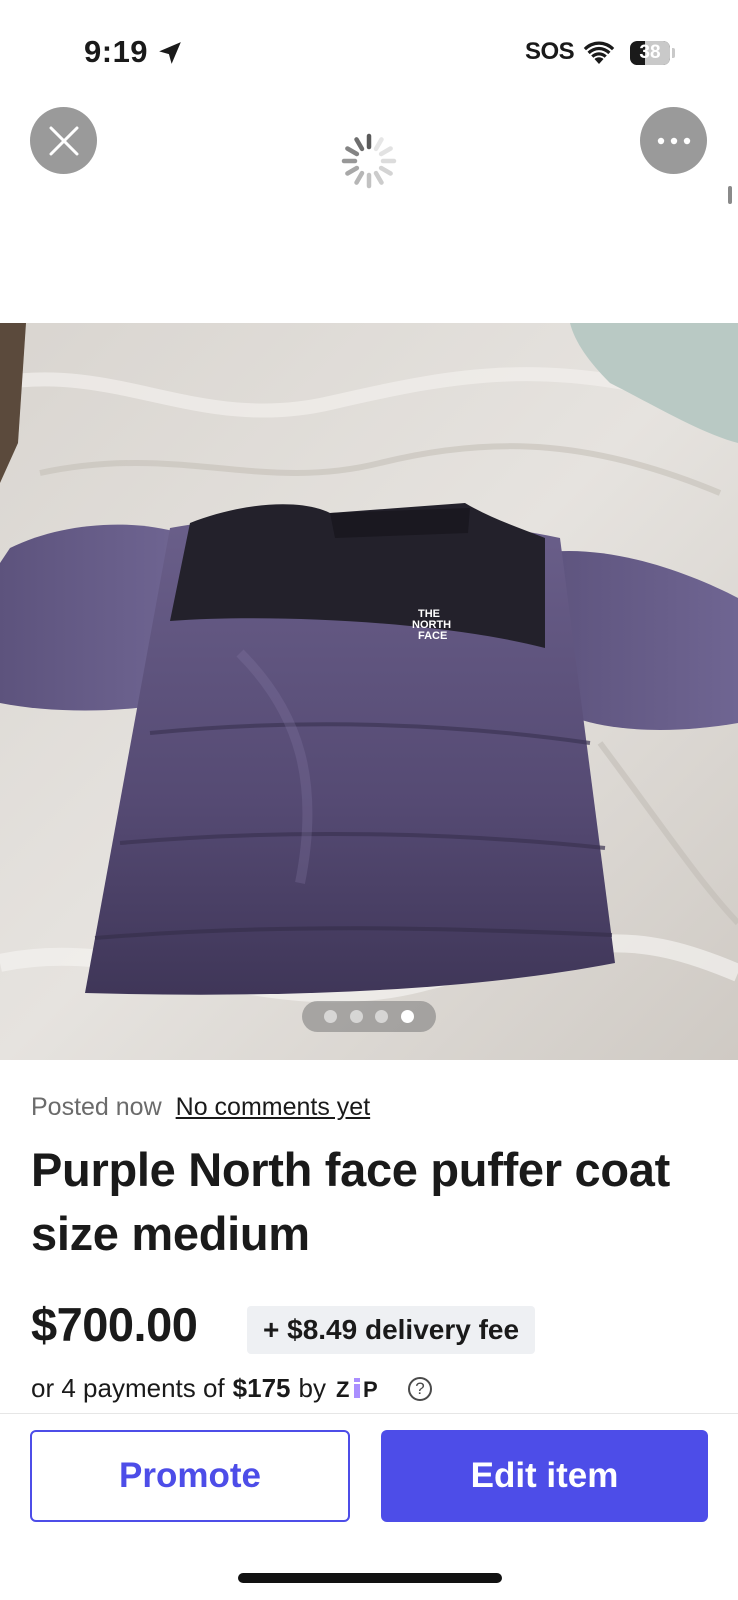  What do you see at coordinates (369, 161) in the screenshot?
I see `loading-spinner-icon` at bounding box center [369, 161].